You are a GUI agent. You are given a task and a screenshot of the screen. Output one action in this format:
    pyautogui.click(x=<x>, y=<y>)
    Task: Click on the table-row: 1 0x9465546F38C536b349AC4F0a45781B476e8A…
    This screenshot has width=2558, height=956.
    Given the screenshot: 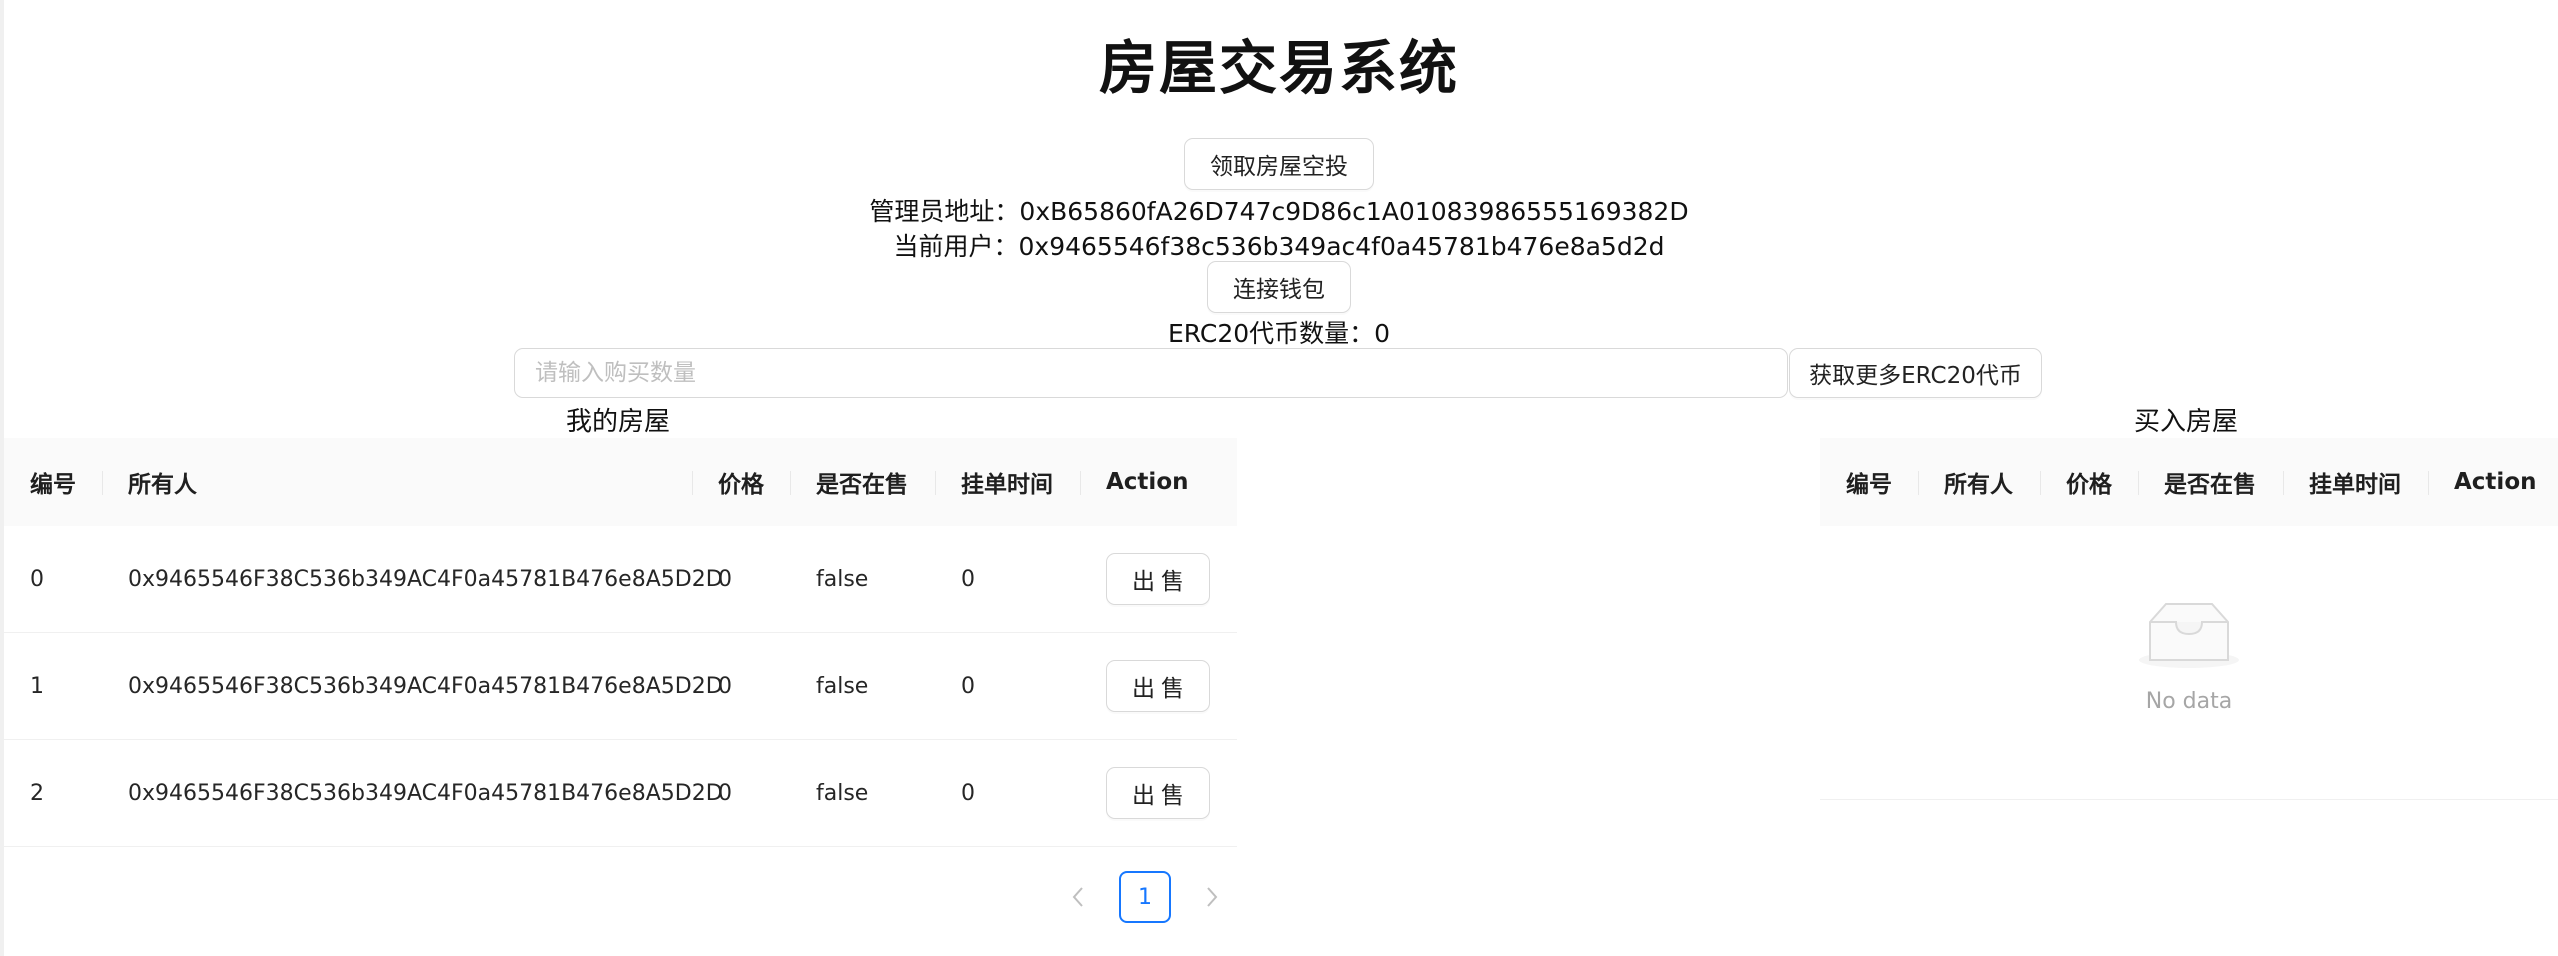 What is the action you would take?
    pyautogui.click(x=620, y=686)
    